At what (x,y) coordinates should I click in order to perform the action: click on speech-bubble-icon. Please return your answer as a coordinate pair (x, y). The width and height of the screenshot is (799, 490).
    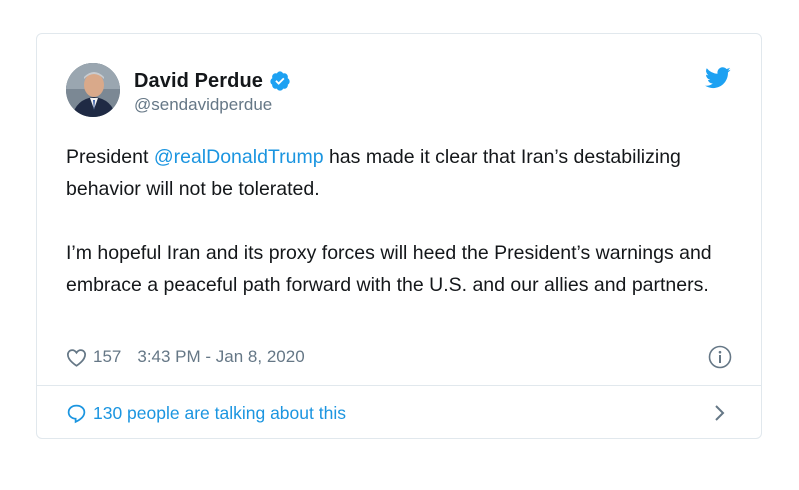
    Looking at the image, I should click on (76, 413).